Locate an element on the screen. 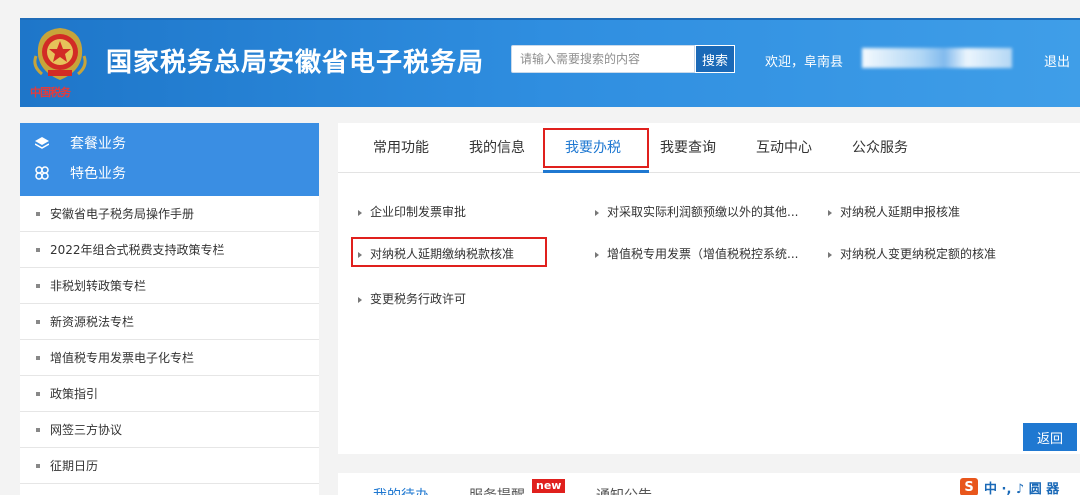 This screenshot has height=495, width=1080. search-input is located at coordinates (603, 59).